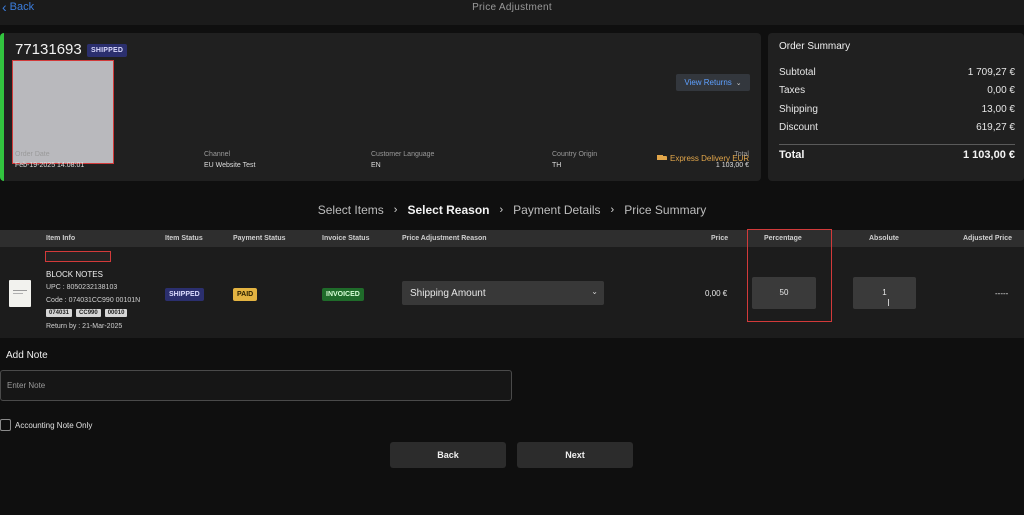 The image size is (1024, 515). Describe the element at coordinates (556, 210) in the screenshot. I see `step-payment-details: Payment Details` at that location.